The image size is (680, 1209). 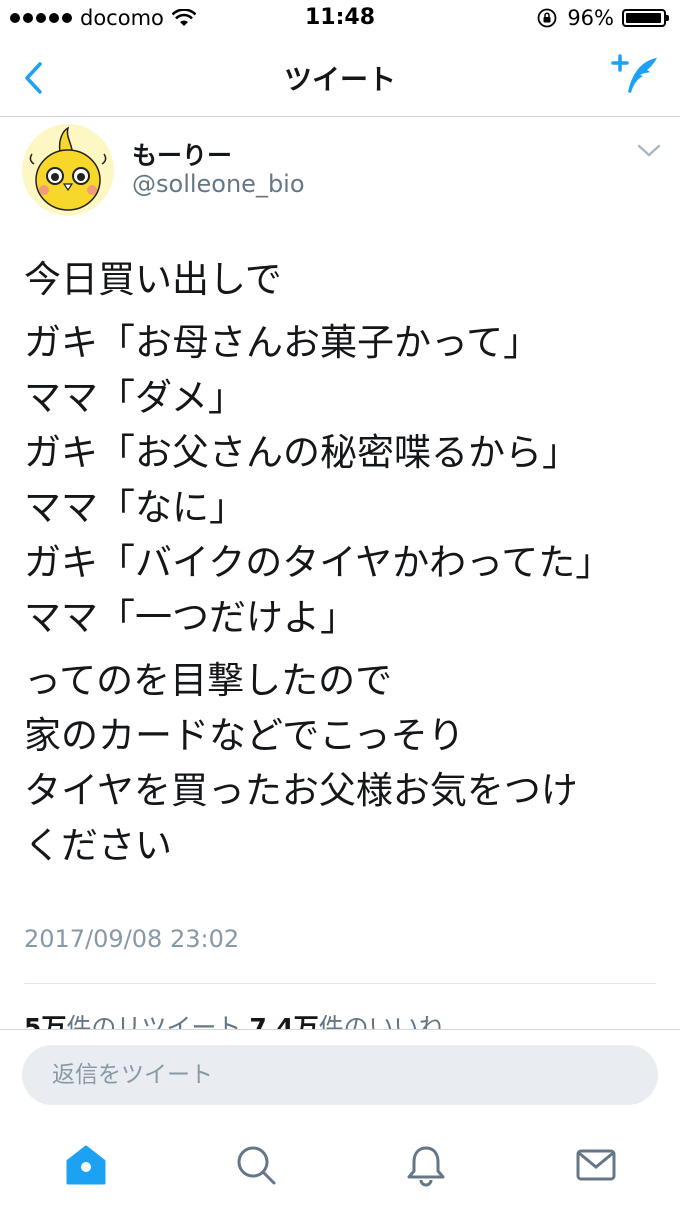 What do you see at coordinates (340, 983) in the screenshot?
I see `divider` at bounding box center [340, 983].